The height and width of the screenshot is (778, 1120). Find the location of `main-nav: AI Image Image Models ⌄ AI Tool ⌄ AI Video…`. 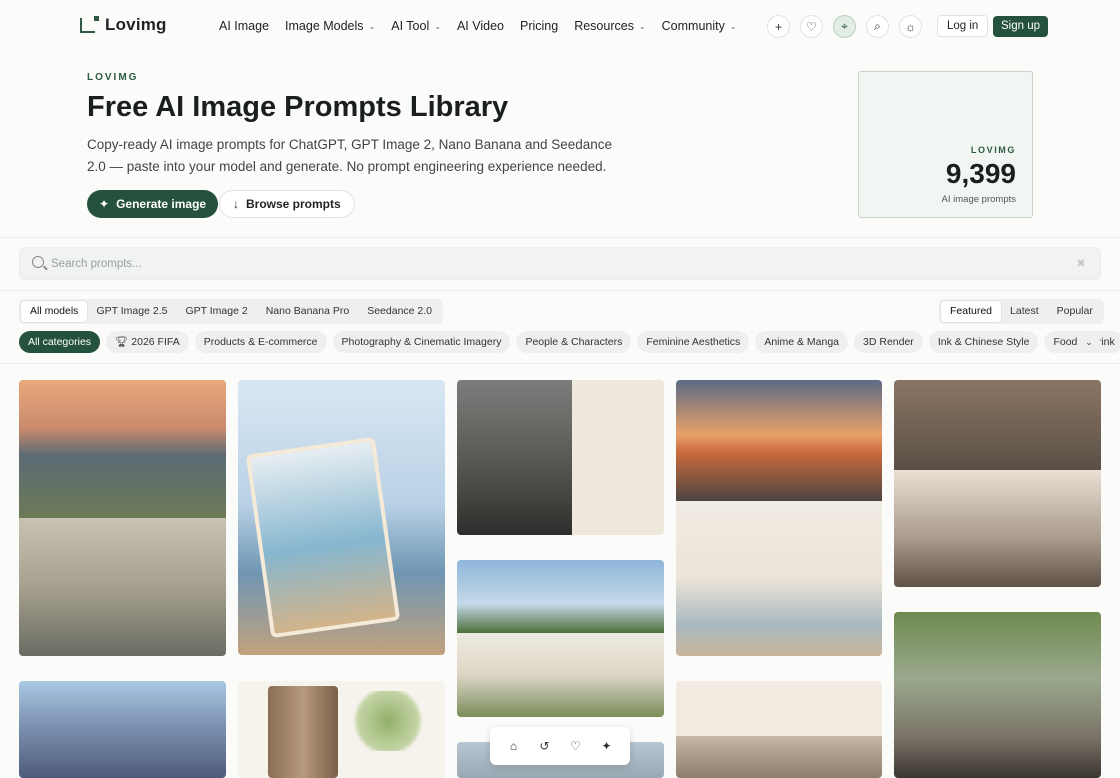

main-nav: AI Image Image Models ⌄ AI Tool ⌄ AI Video… is located at coordinates (478, 26).